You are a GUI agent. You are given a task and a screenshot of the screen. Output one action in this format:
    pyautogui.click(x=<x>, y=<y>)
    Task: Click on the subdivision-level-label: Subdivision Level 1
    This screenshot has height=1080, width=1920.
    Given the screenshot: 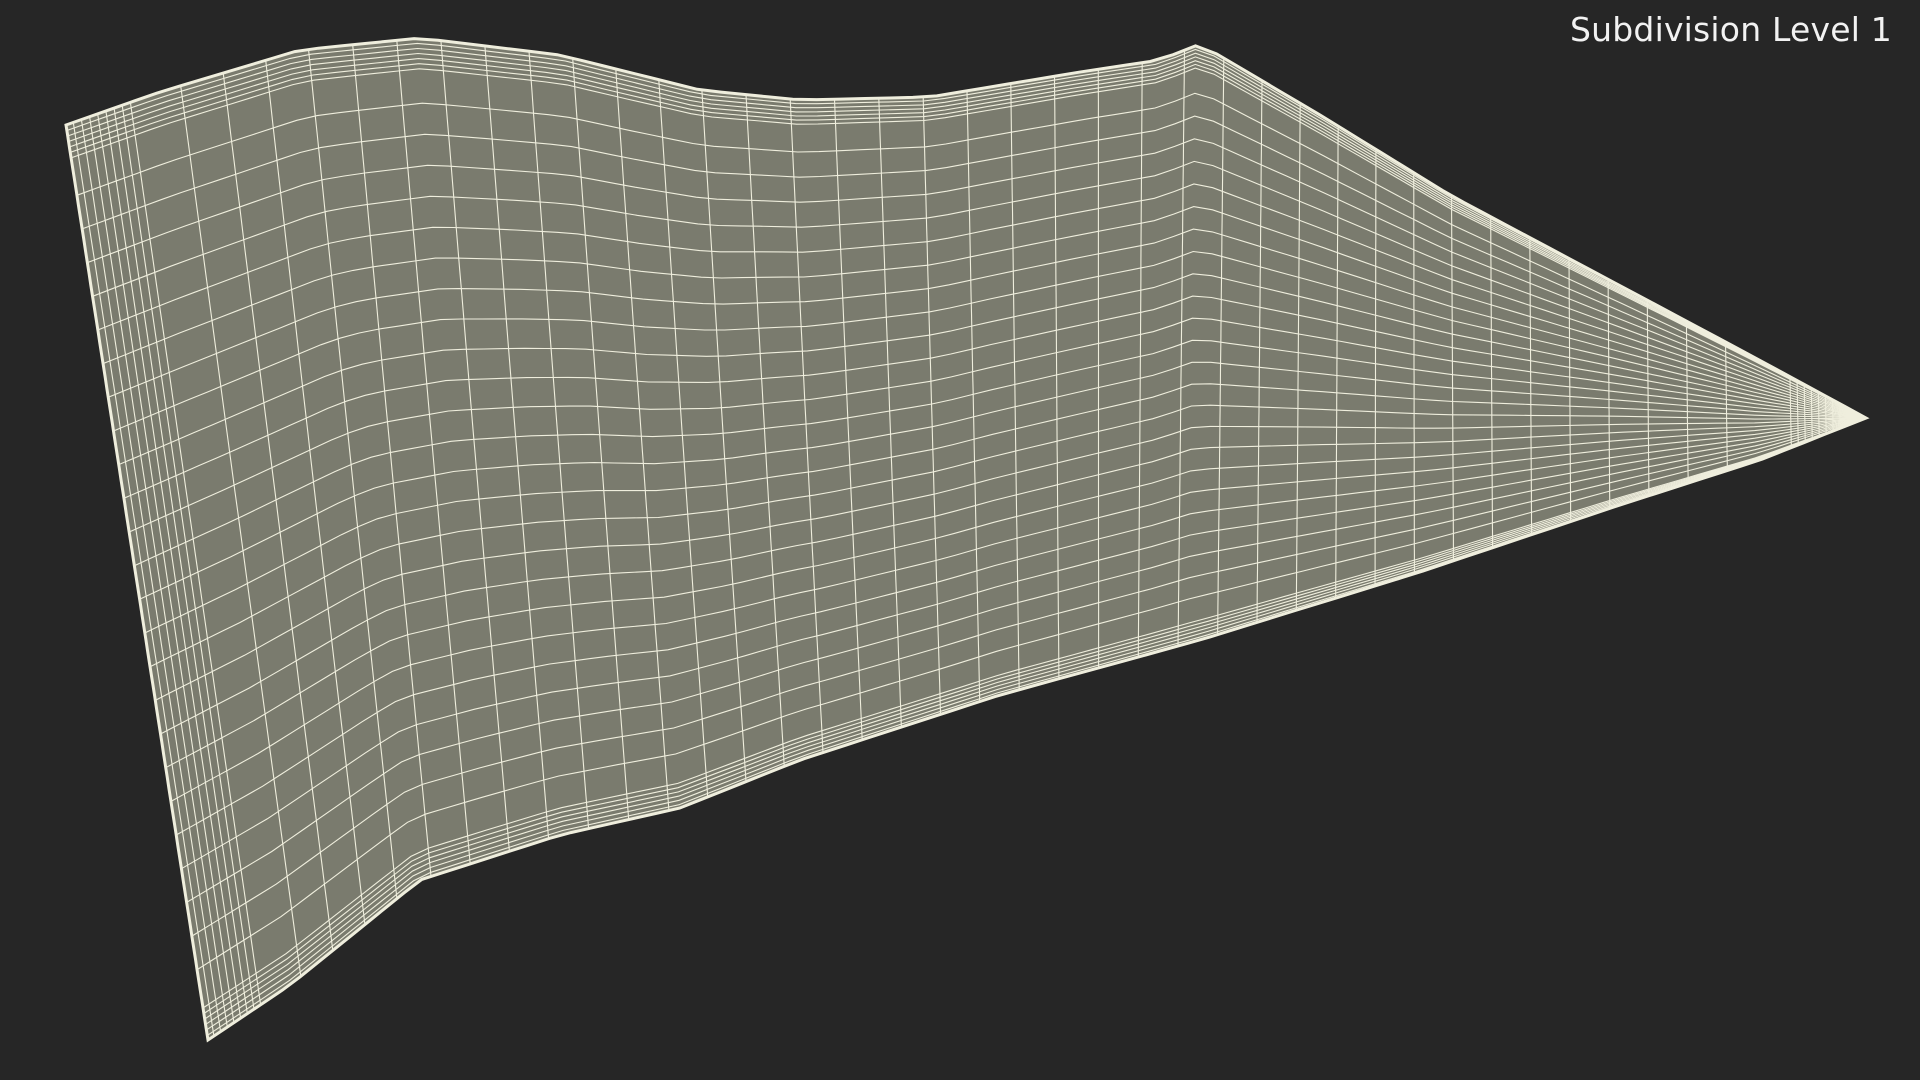 What is the action you would take?
    pyautogui.click(x=1731, y=29)
    